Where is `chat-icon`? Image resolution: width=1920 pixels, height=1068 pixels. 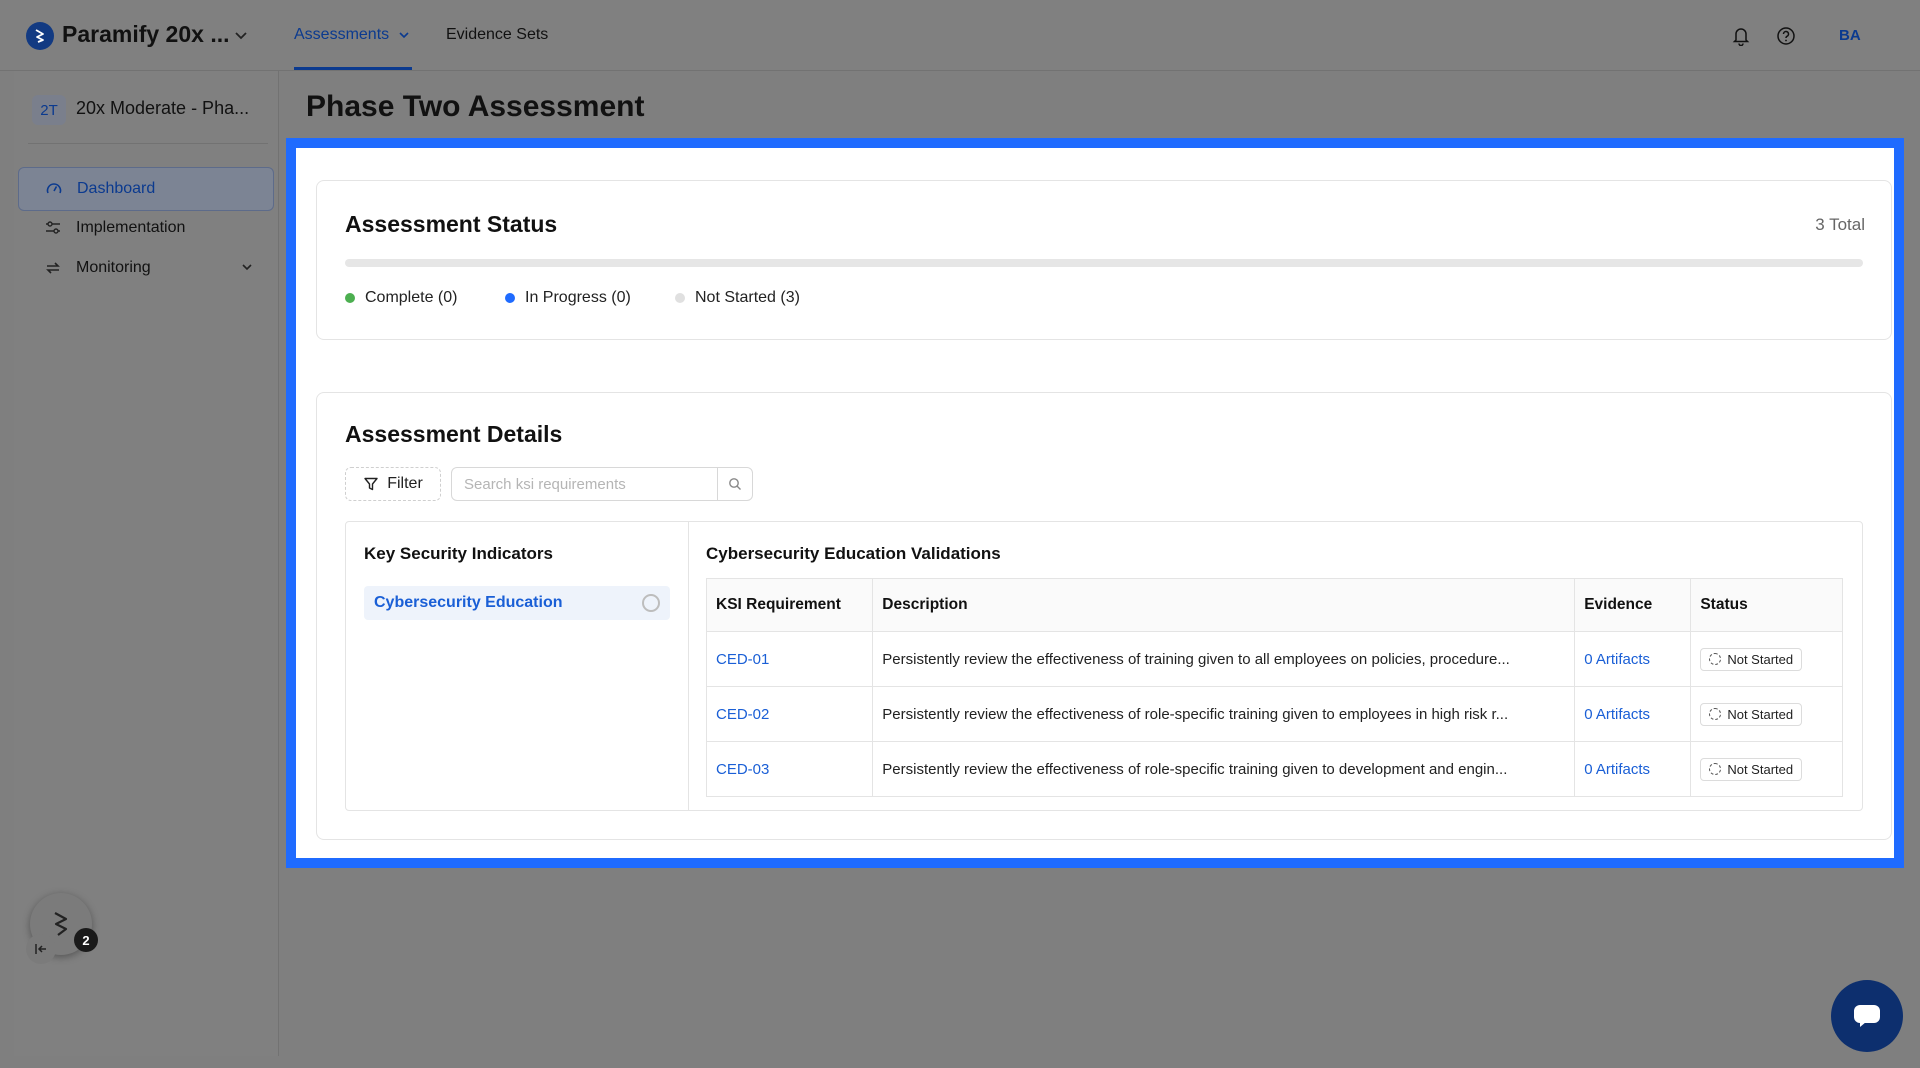
chat-icon is located at coordinates (1867, 1016).